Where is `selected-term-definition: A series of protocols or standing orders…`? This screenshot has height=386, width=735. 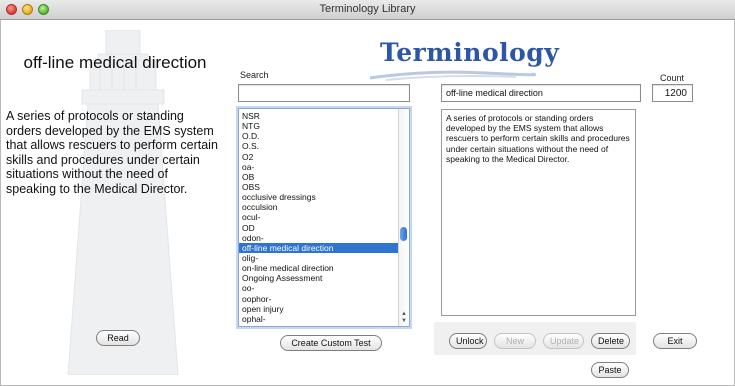
selected-term-definition: A series of protocols or standing orders… is located at coordinates (112, 152).